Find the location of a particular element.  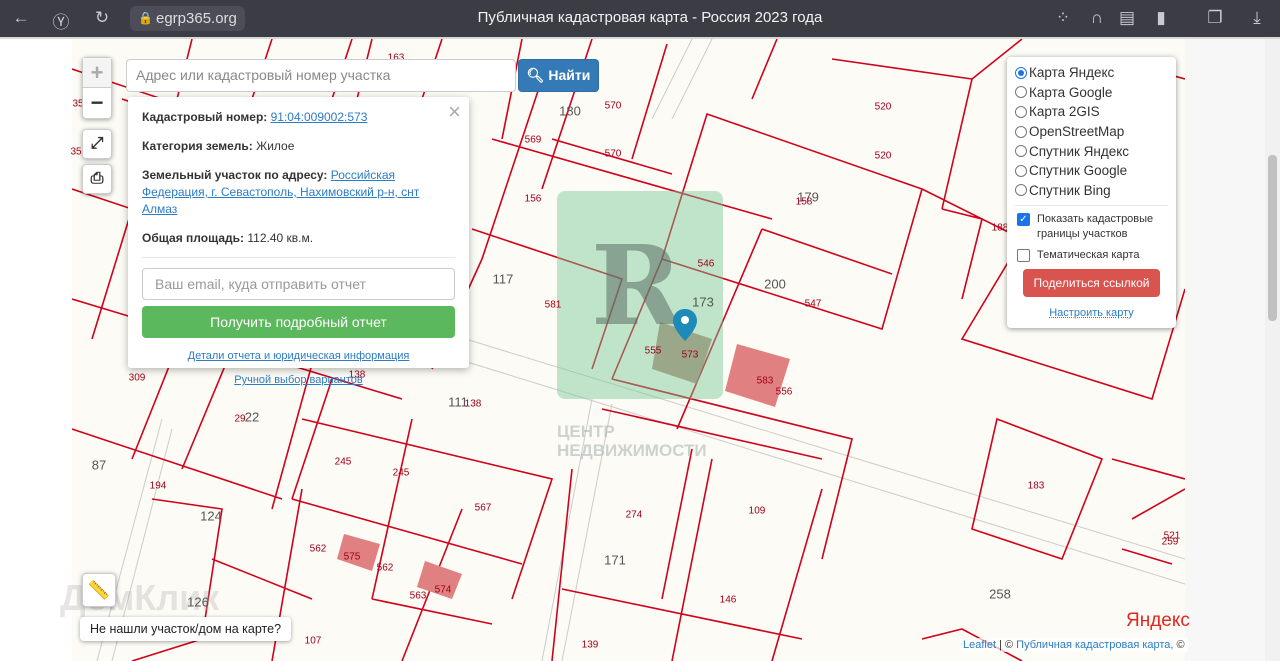

download-icon: ⤓ is located at coordinates (1257, 18).